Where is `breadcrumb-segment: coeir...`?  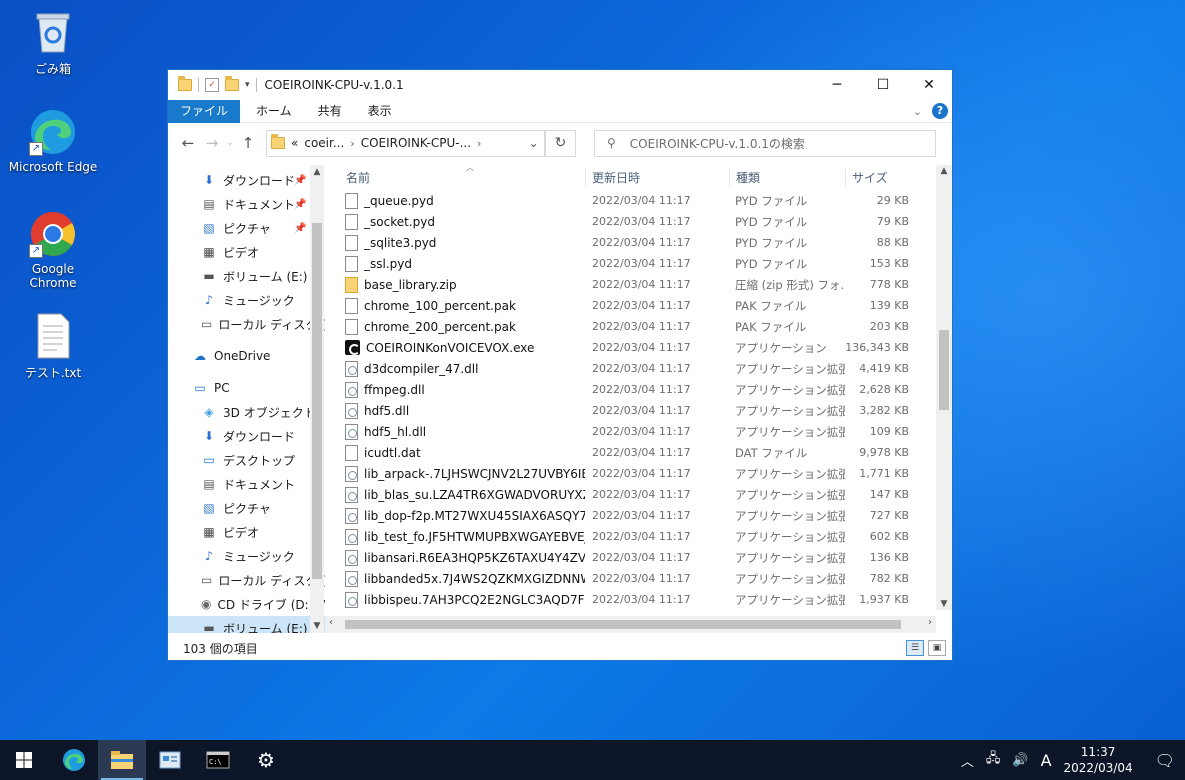
breadcrumb-segment: coeir... is located at coordinates (324, 143).